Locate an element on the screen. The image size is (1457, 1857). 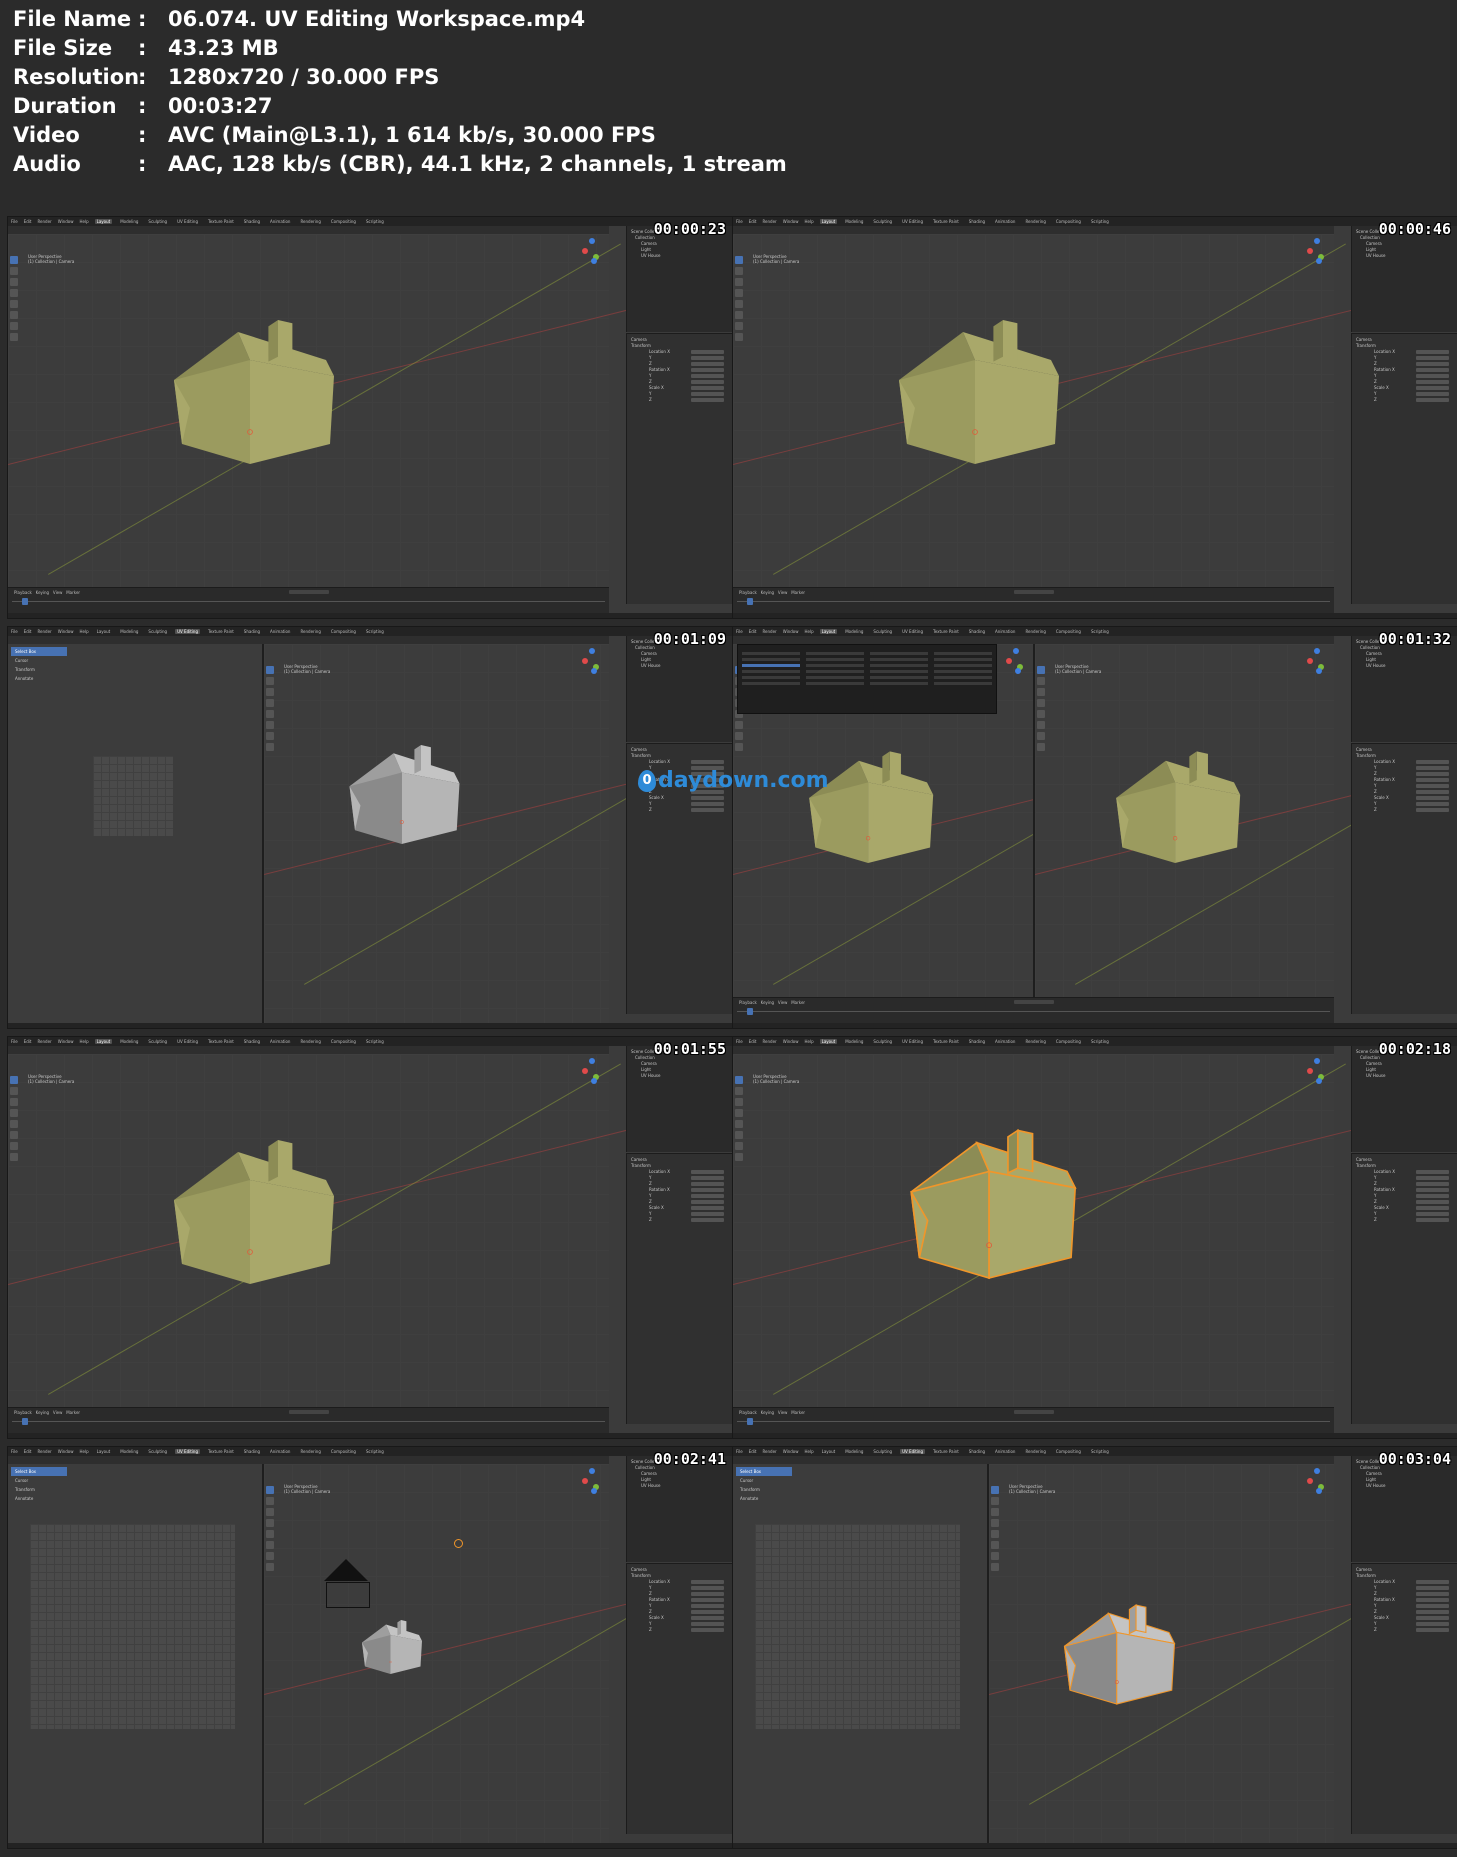
playhead is located at coordinates (750, 1011).